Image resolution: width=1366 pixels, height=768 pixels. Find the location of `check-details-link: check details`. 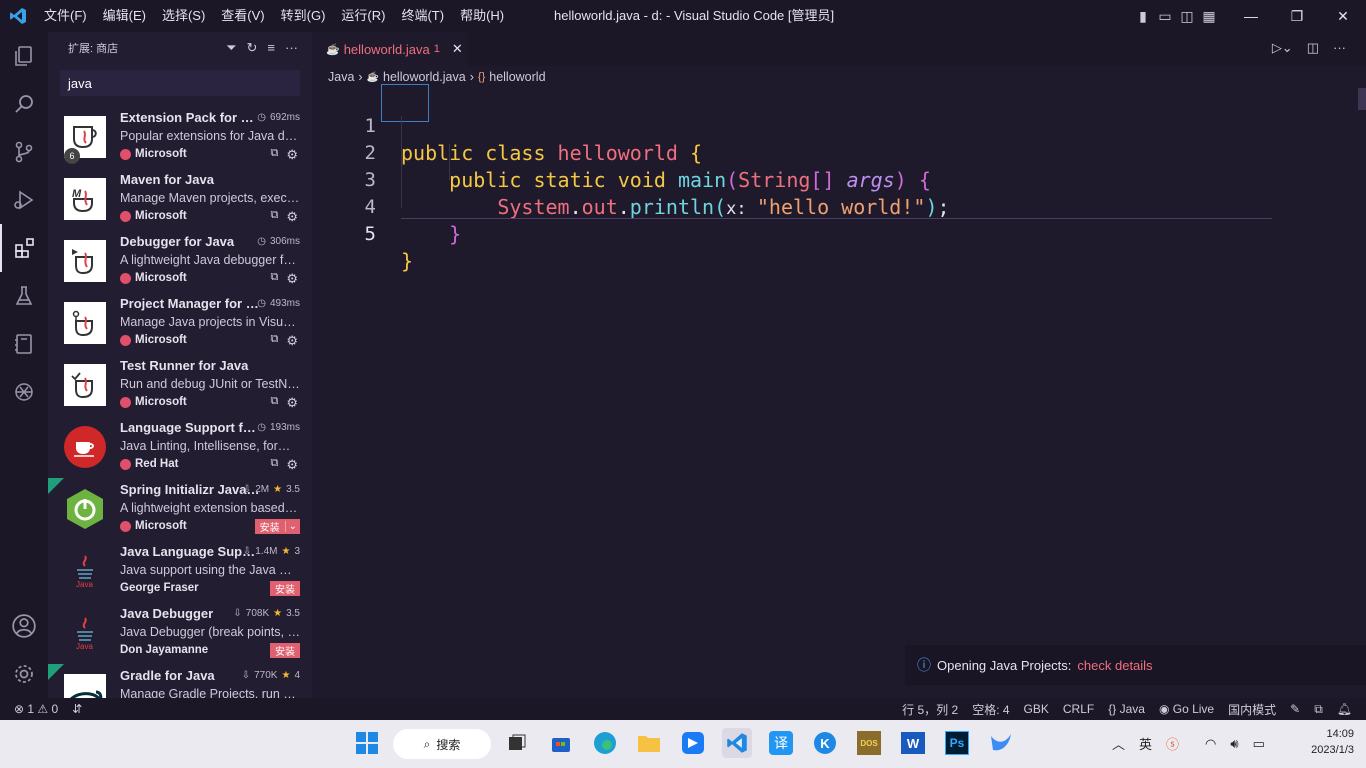

check-details-link: check details is located at coordinates (1114, 665).